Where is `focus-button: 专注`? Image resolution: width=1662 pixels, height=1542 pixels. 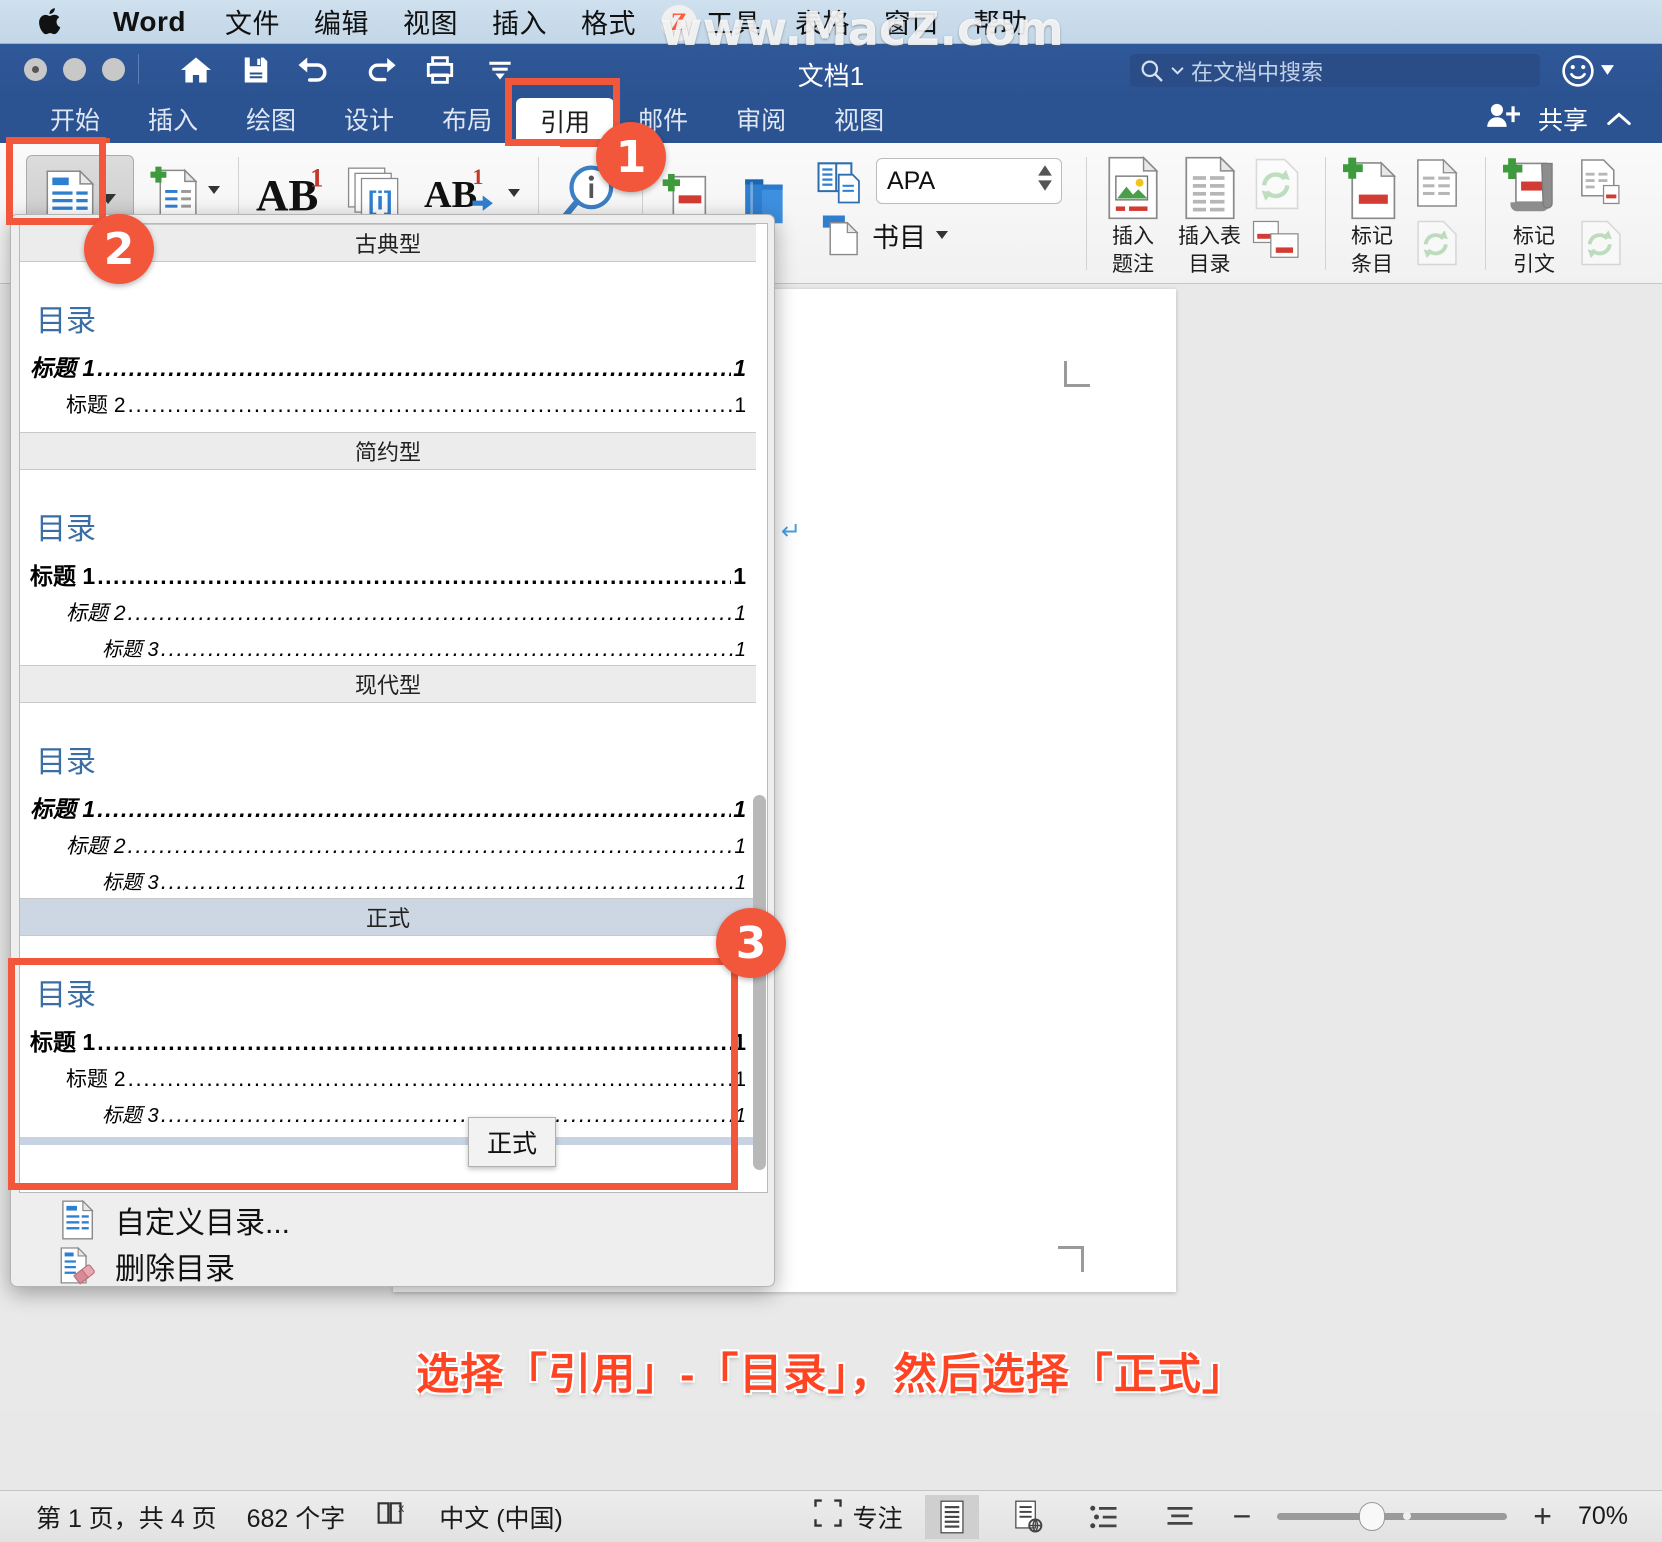 focus-button: 专注 is located at coordinates (858, 1516).